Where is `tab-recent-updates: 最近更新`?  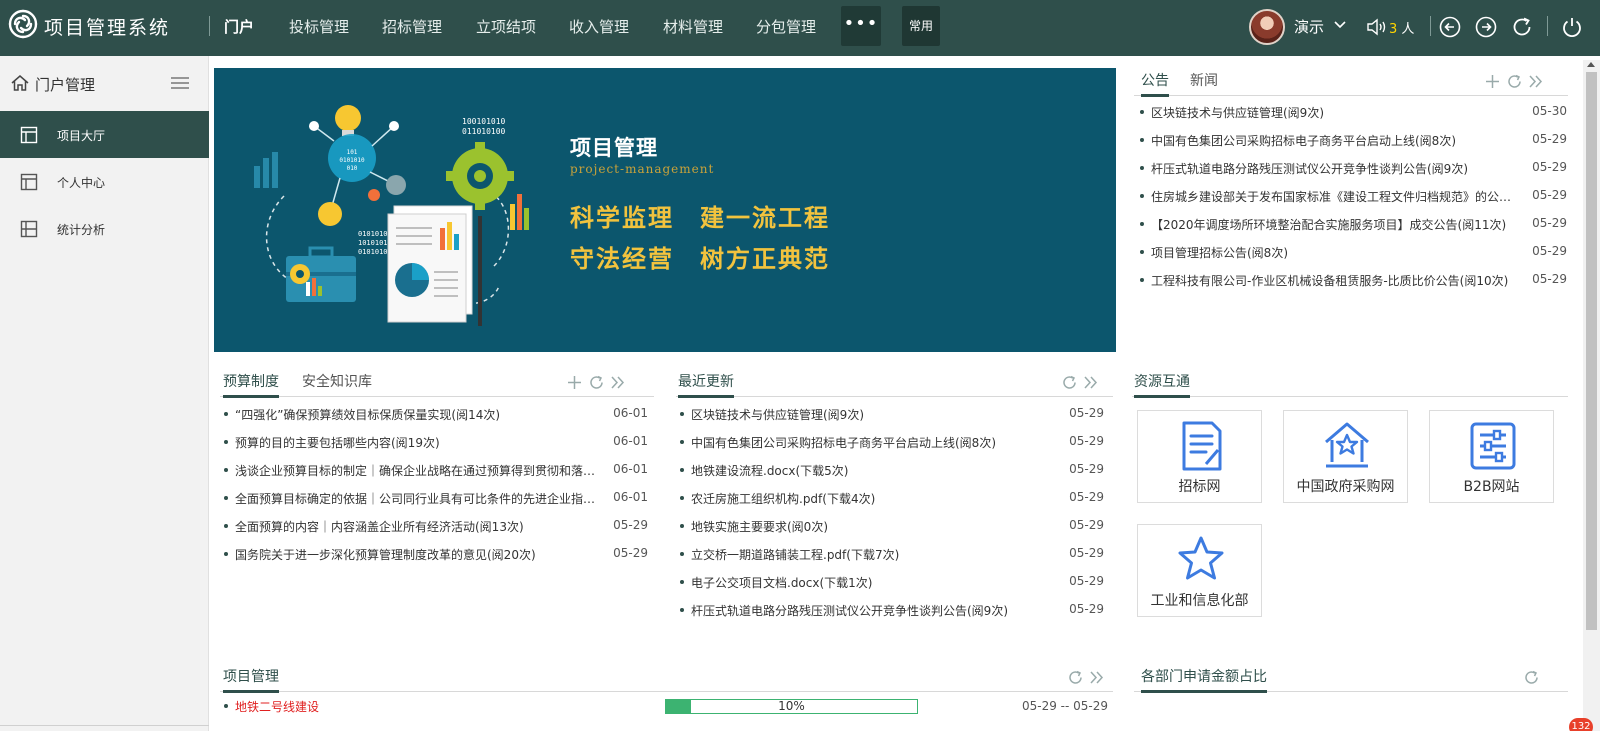 tab-recent-updates: 最近更新 is located at coordinates (706, 384).